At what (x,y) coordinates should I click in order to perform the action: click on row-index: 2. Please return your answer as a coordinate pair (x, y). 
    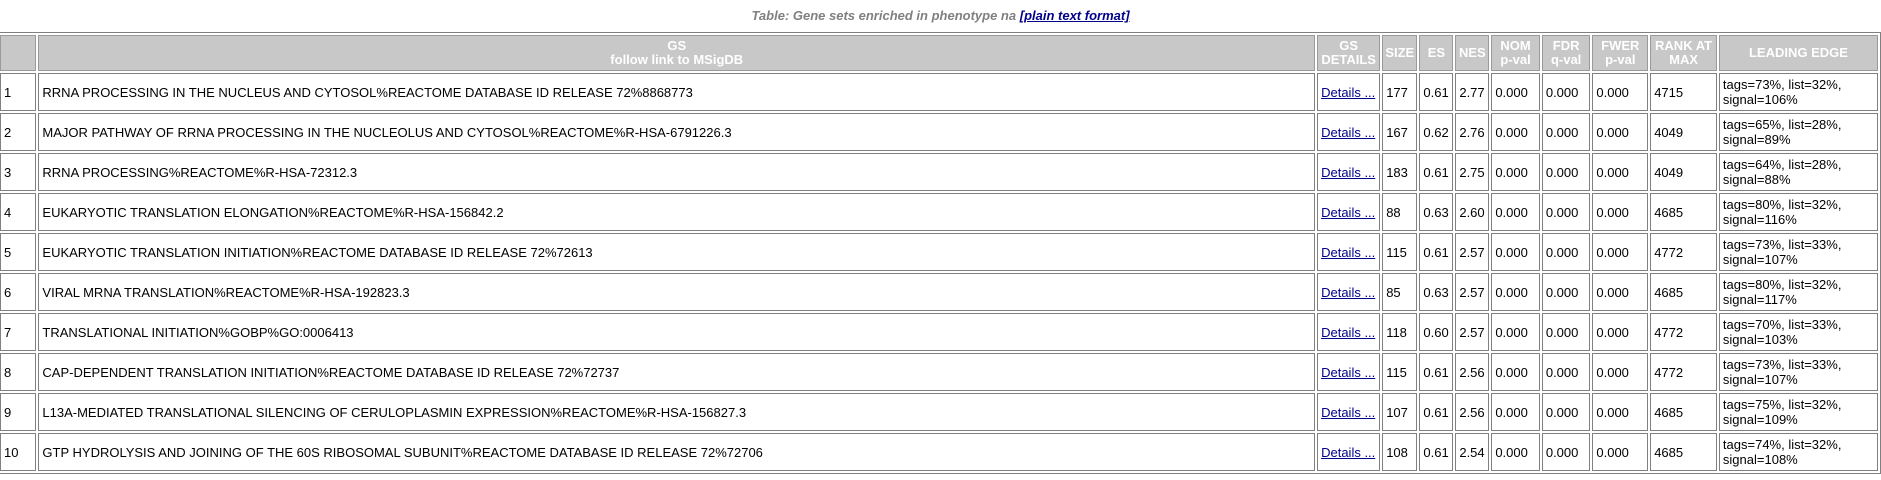
    Looking at the image, I should click on (18, 132).